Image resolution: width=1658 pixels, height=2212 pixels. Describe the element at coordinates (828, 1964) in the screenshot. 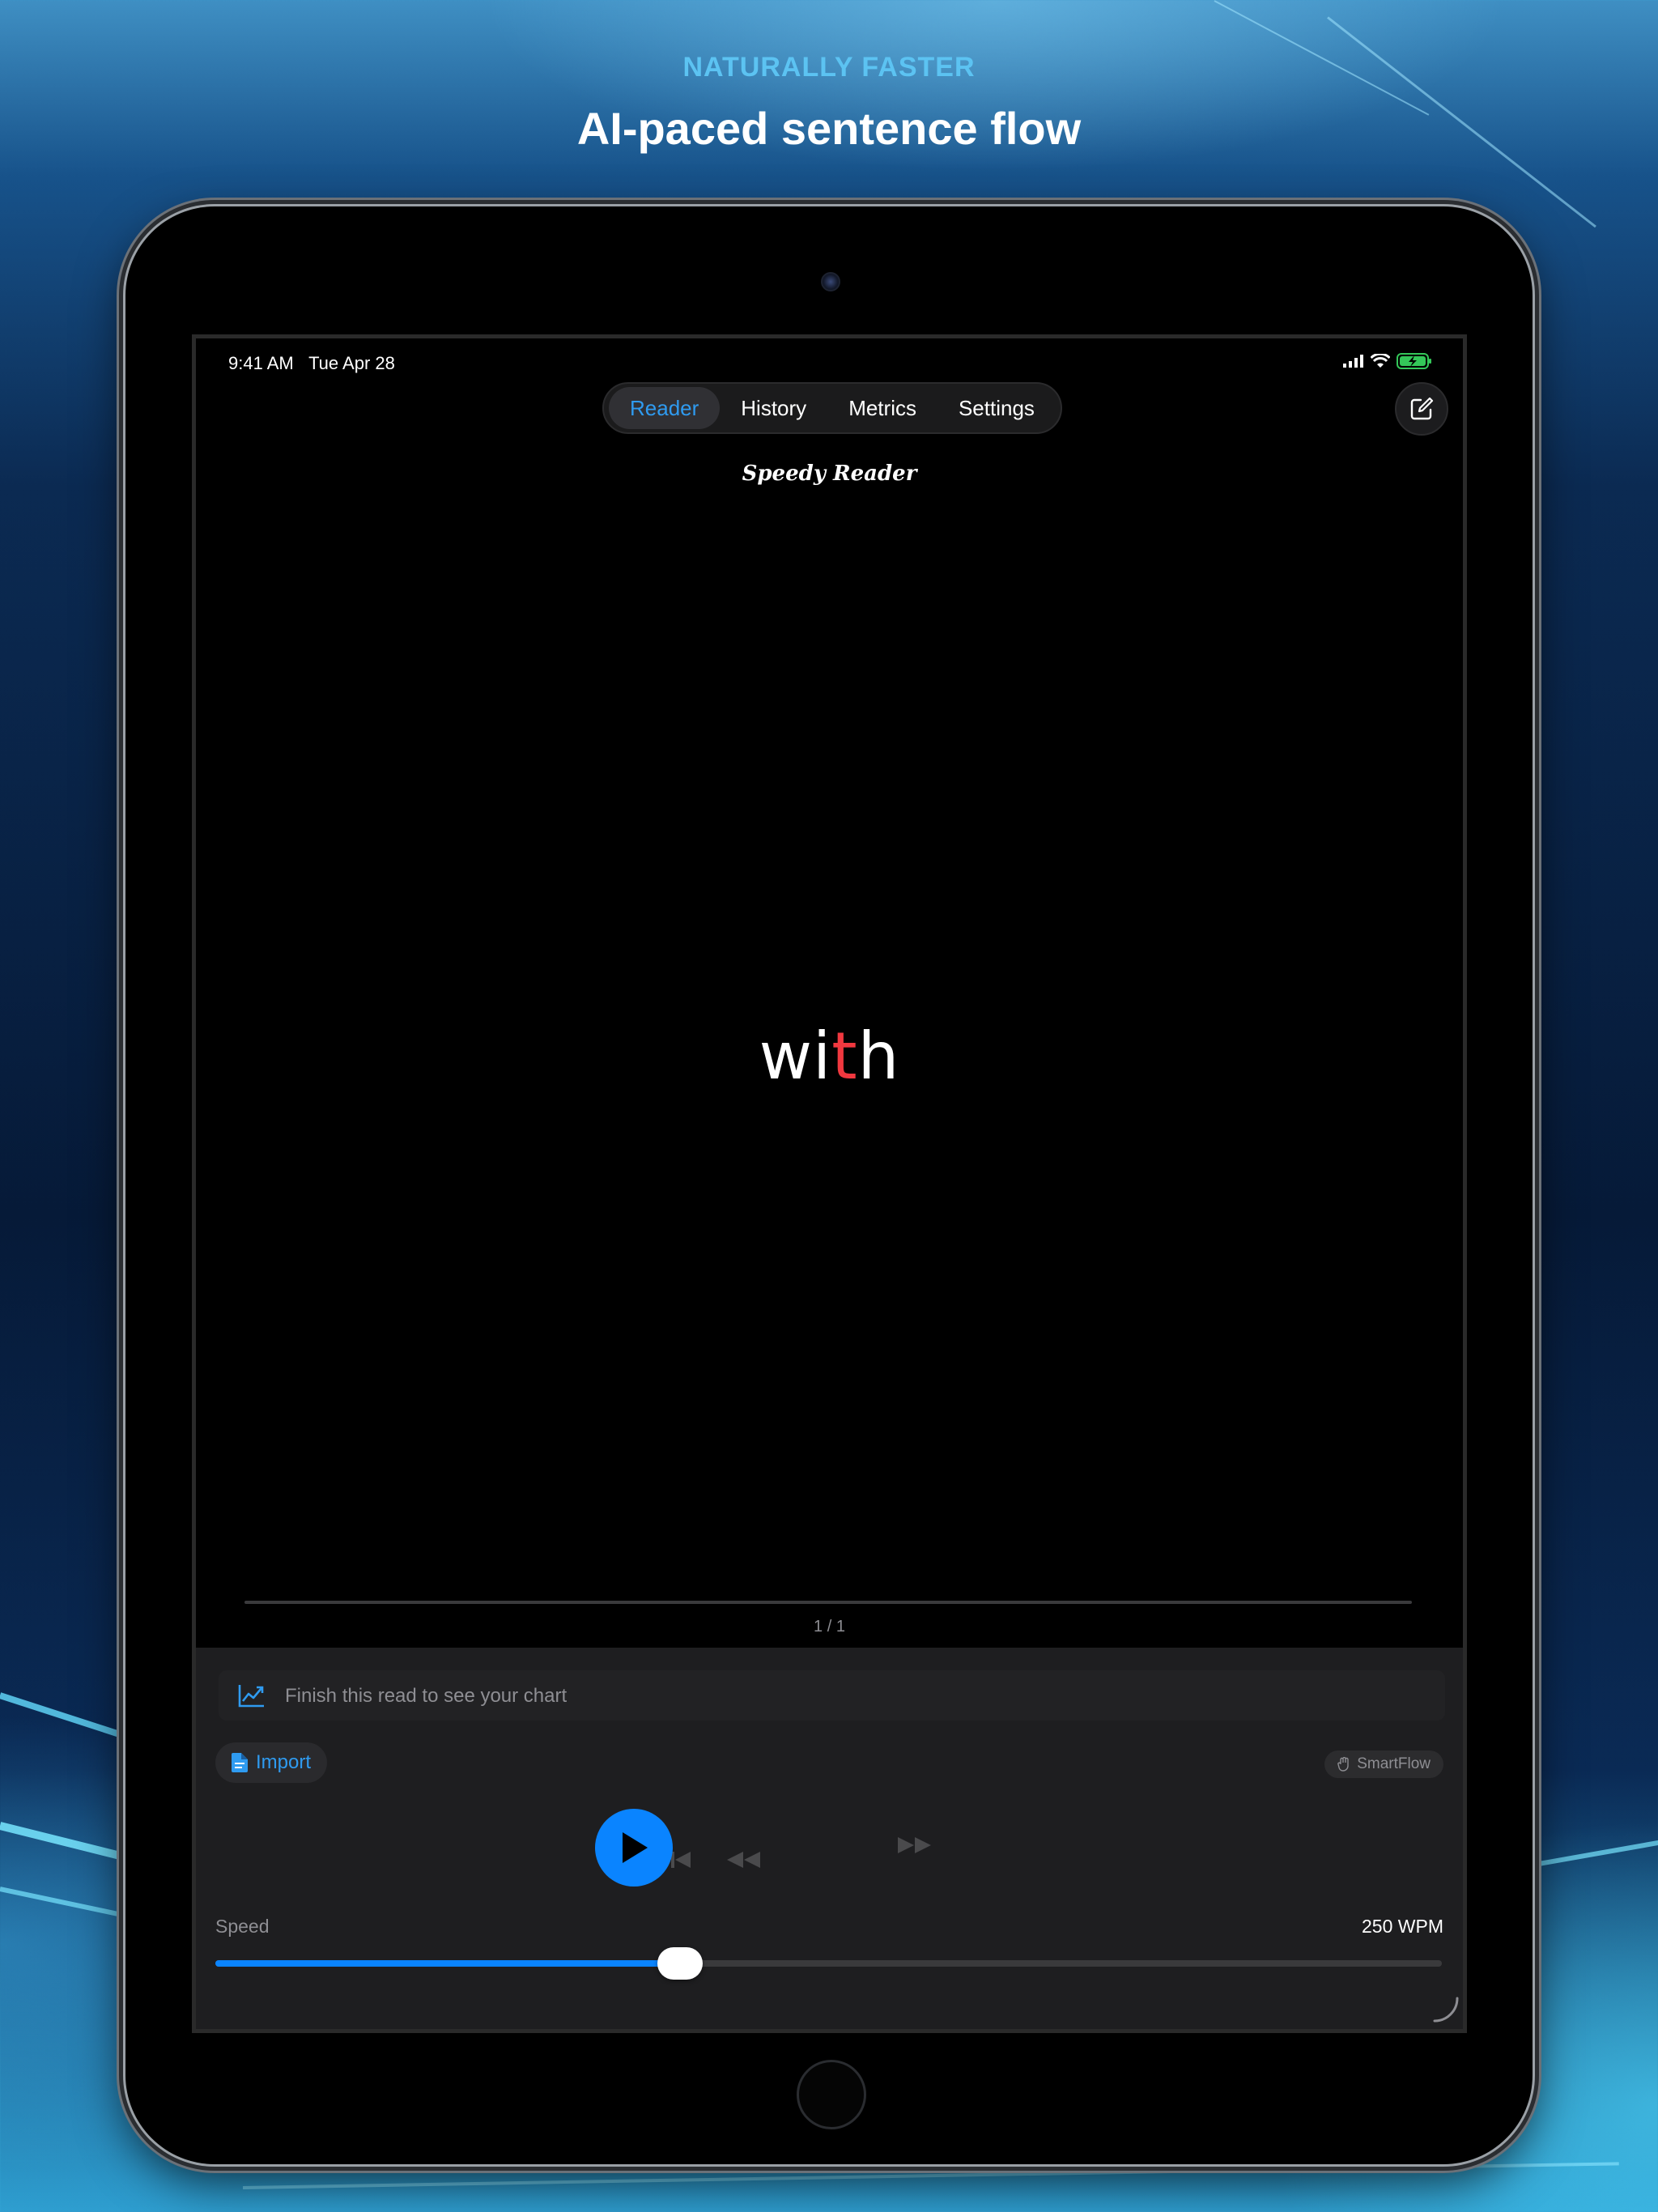

I see `speed-slider` at that location.